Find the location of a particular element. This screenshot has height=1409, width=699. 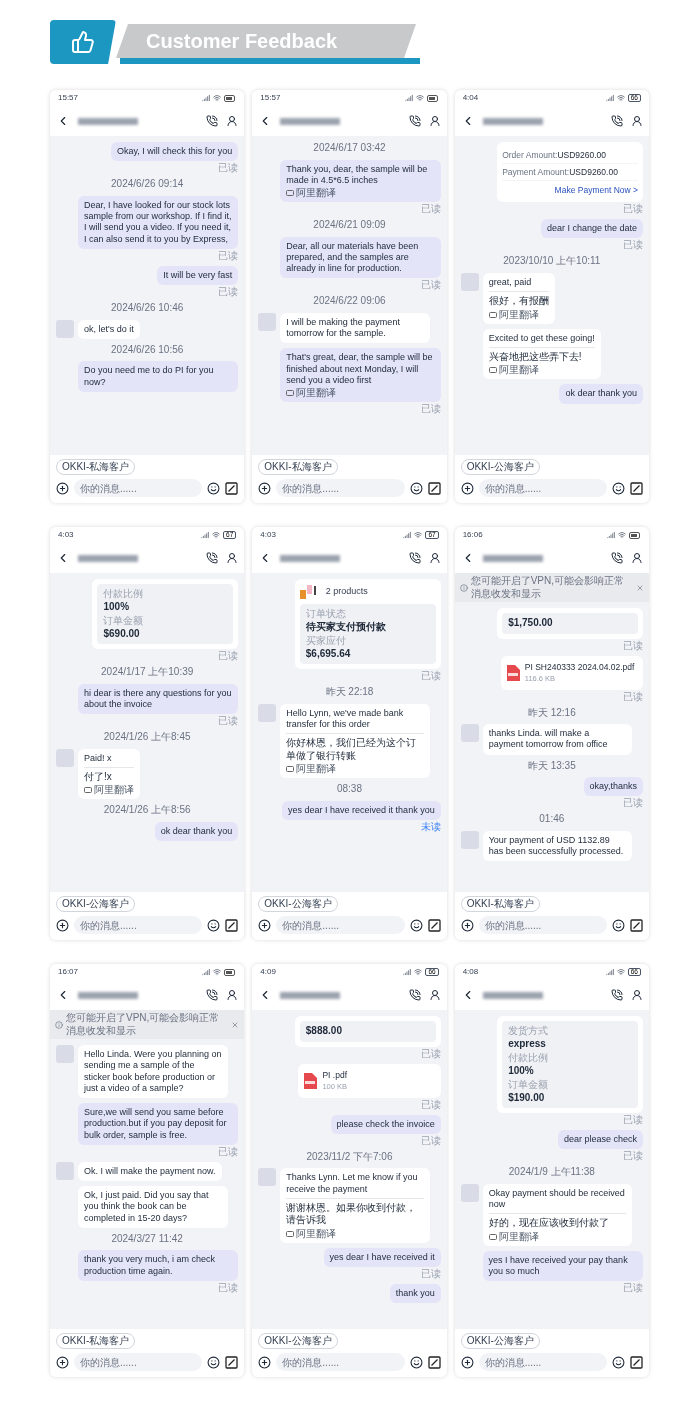

status-time: 4:03 is located at coordinates (268, 535).